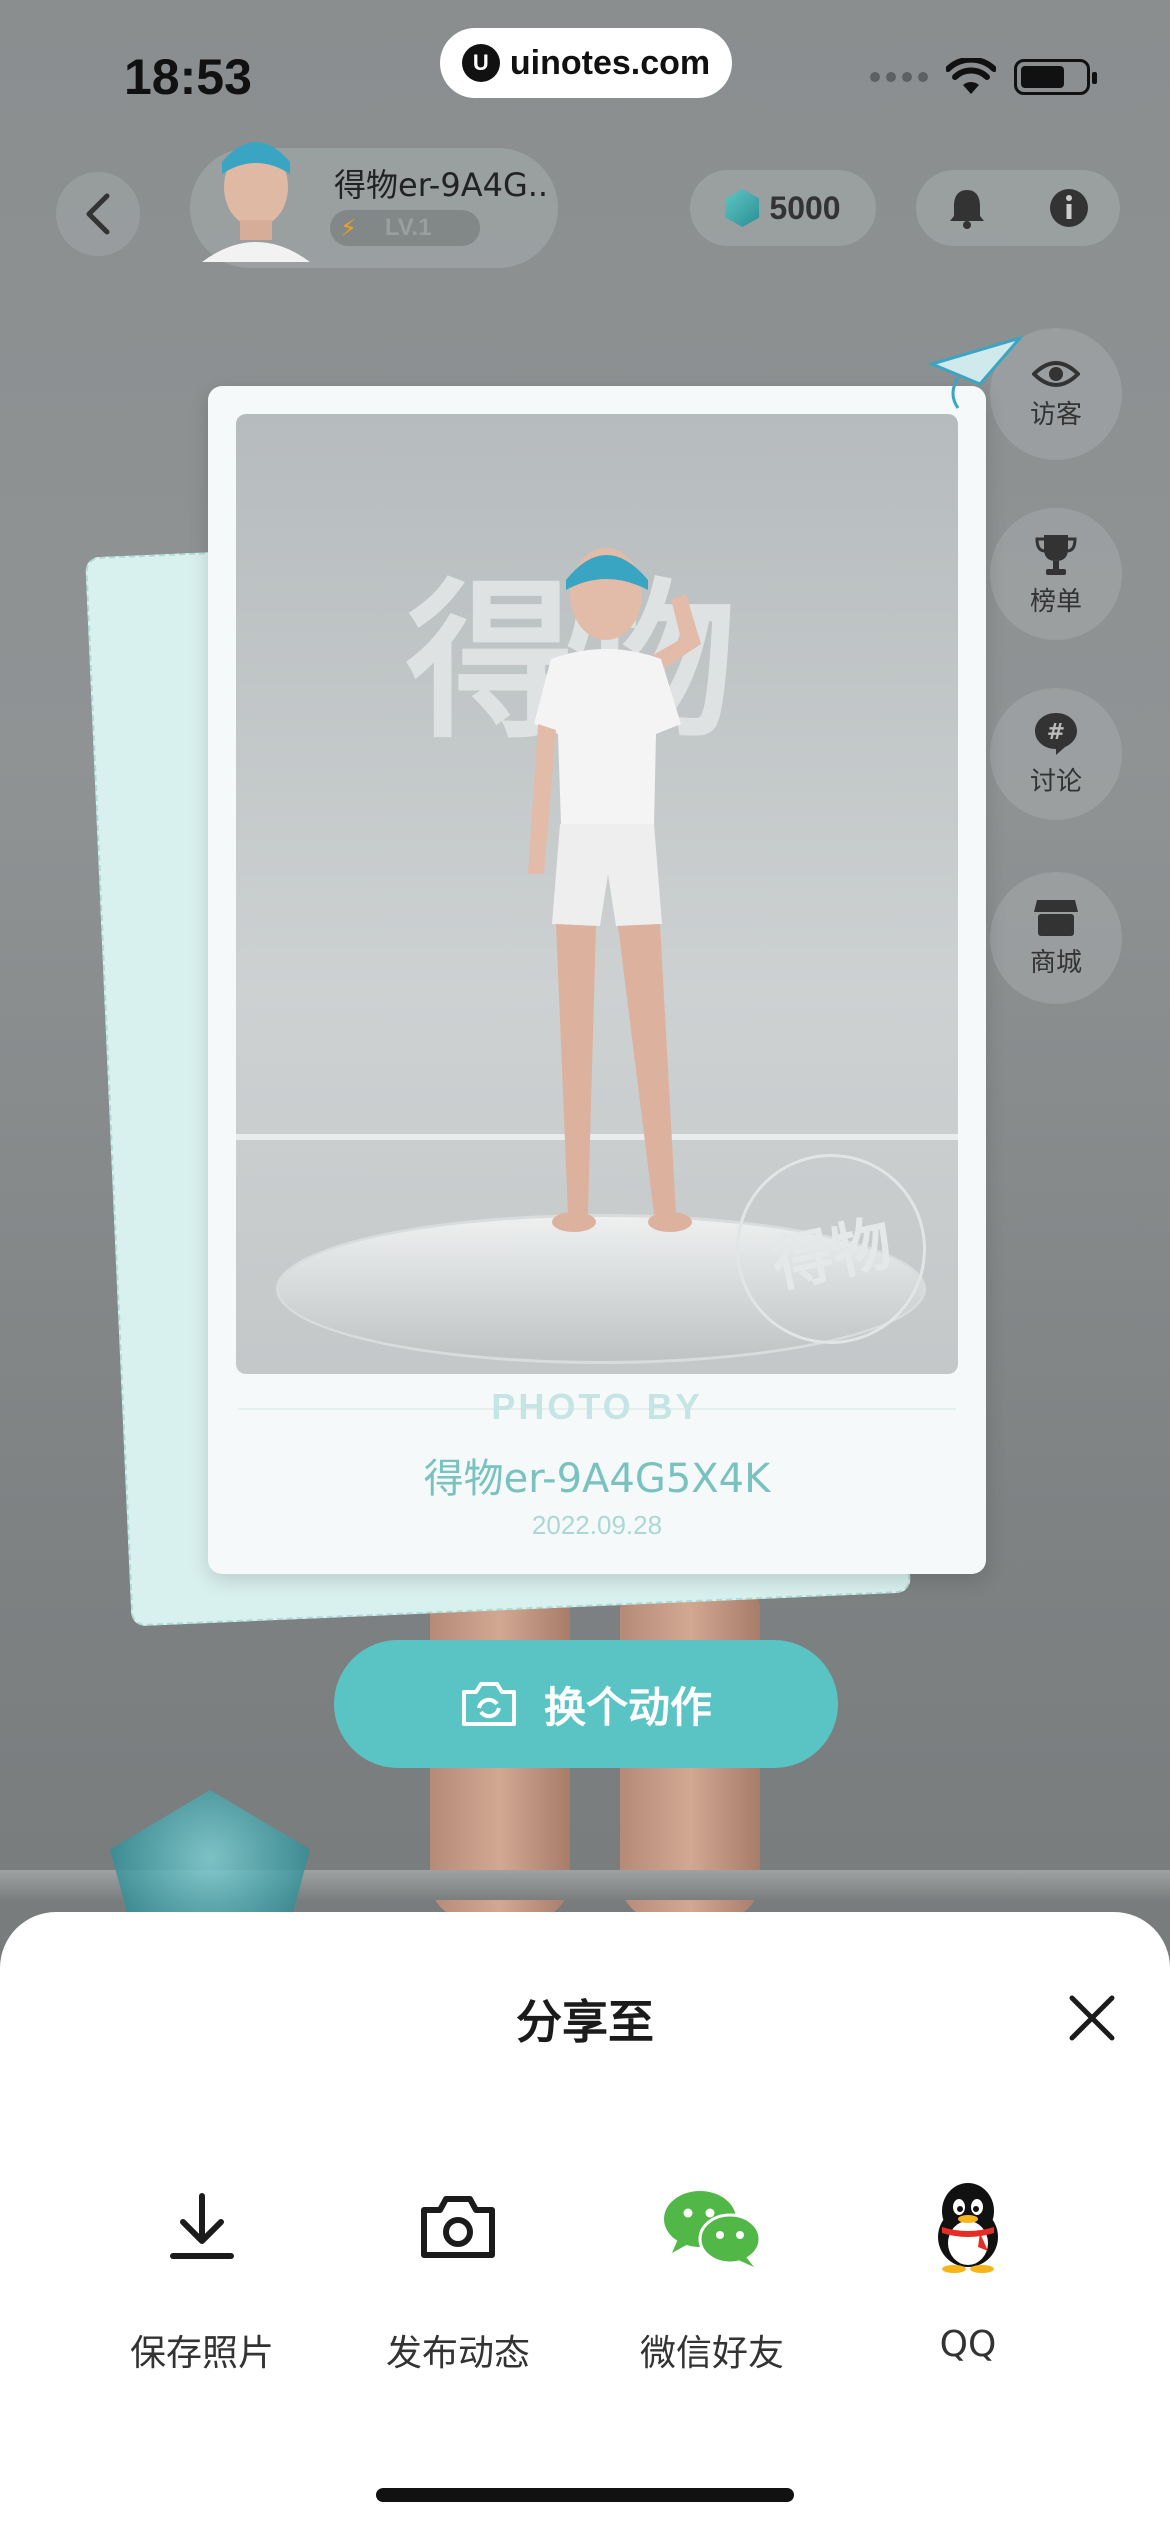 The height and width of the screenshot is (2532, 1170). I want to click on close-icon, so click(1092, 2018).